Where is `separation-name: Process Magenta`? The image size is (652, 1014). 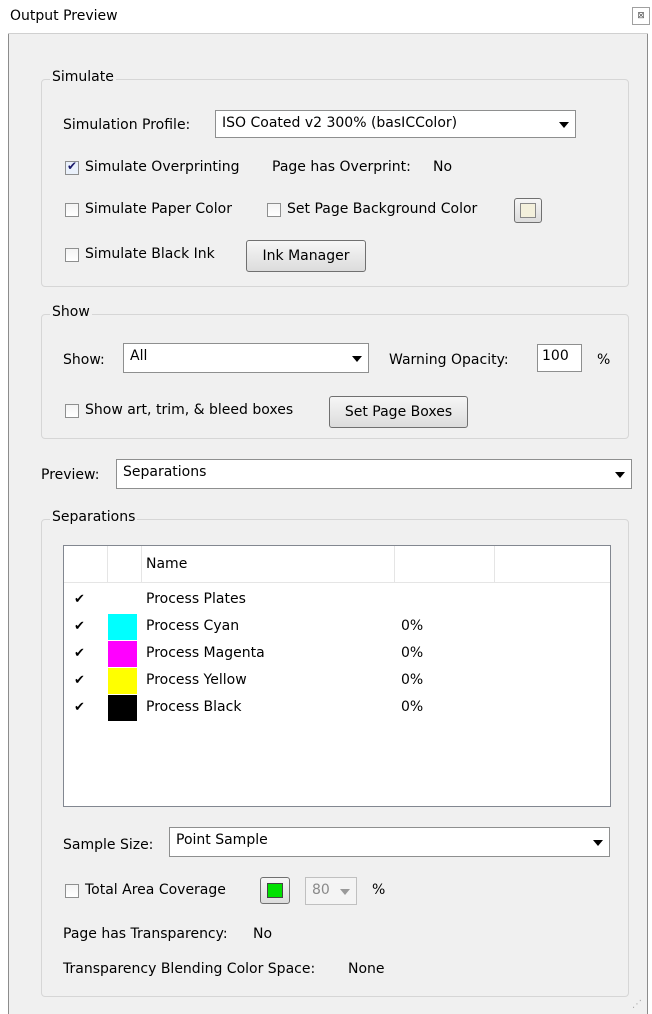 separation-name: Process Magenta is located at coordinates (205, 653).